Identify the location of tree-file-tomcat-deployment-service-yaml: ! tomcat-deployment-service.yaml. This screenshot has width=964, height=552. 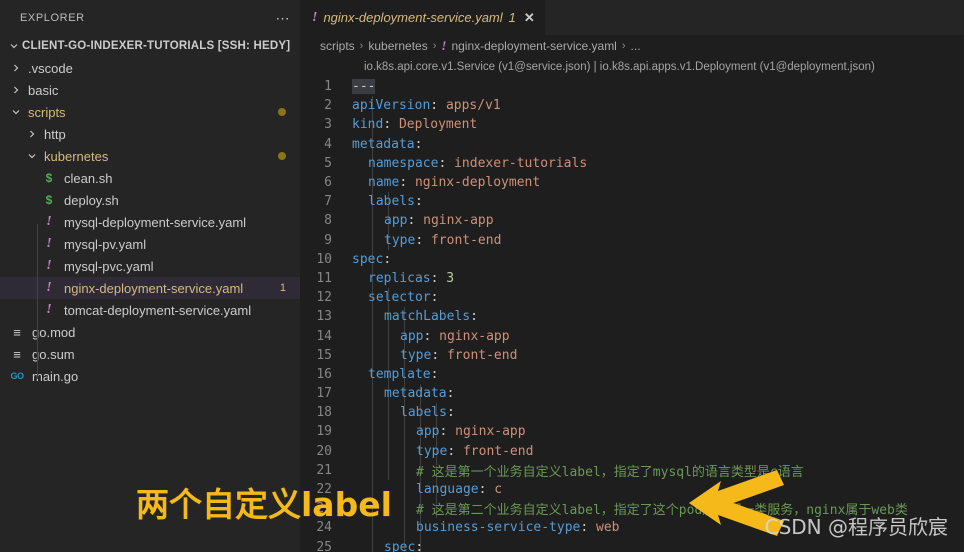
(150, 310).